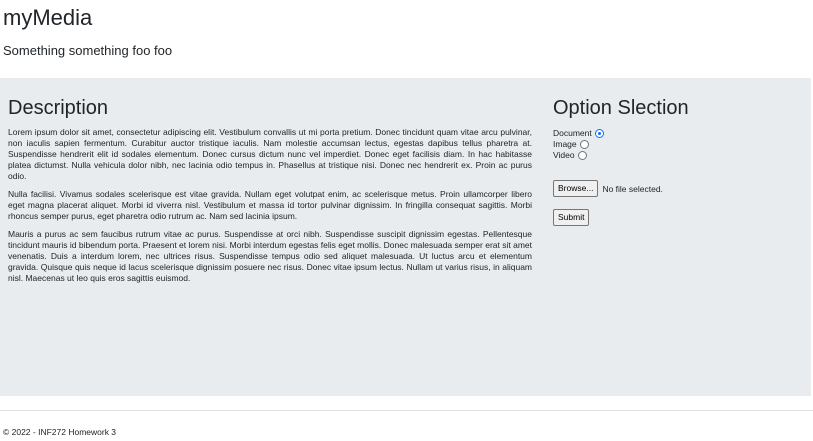  Describe the element at coordinates (621, 108) in the screenshot. I see `option-heading: Option Slection` at that location.